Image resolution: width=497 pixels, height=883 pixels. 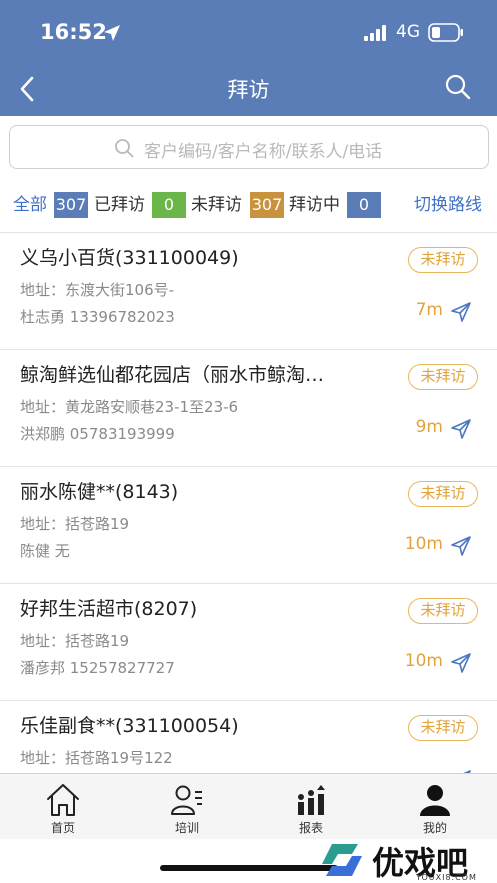 I want to click on customer-address: 地址：黄龙路安顺巷23-1至23-6, so click(x=129, y=407).